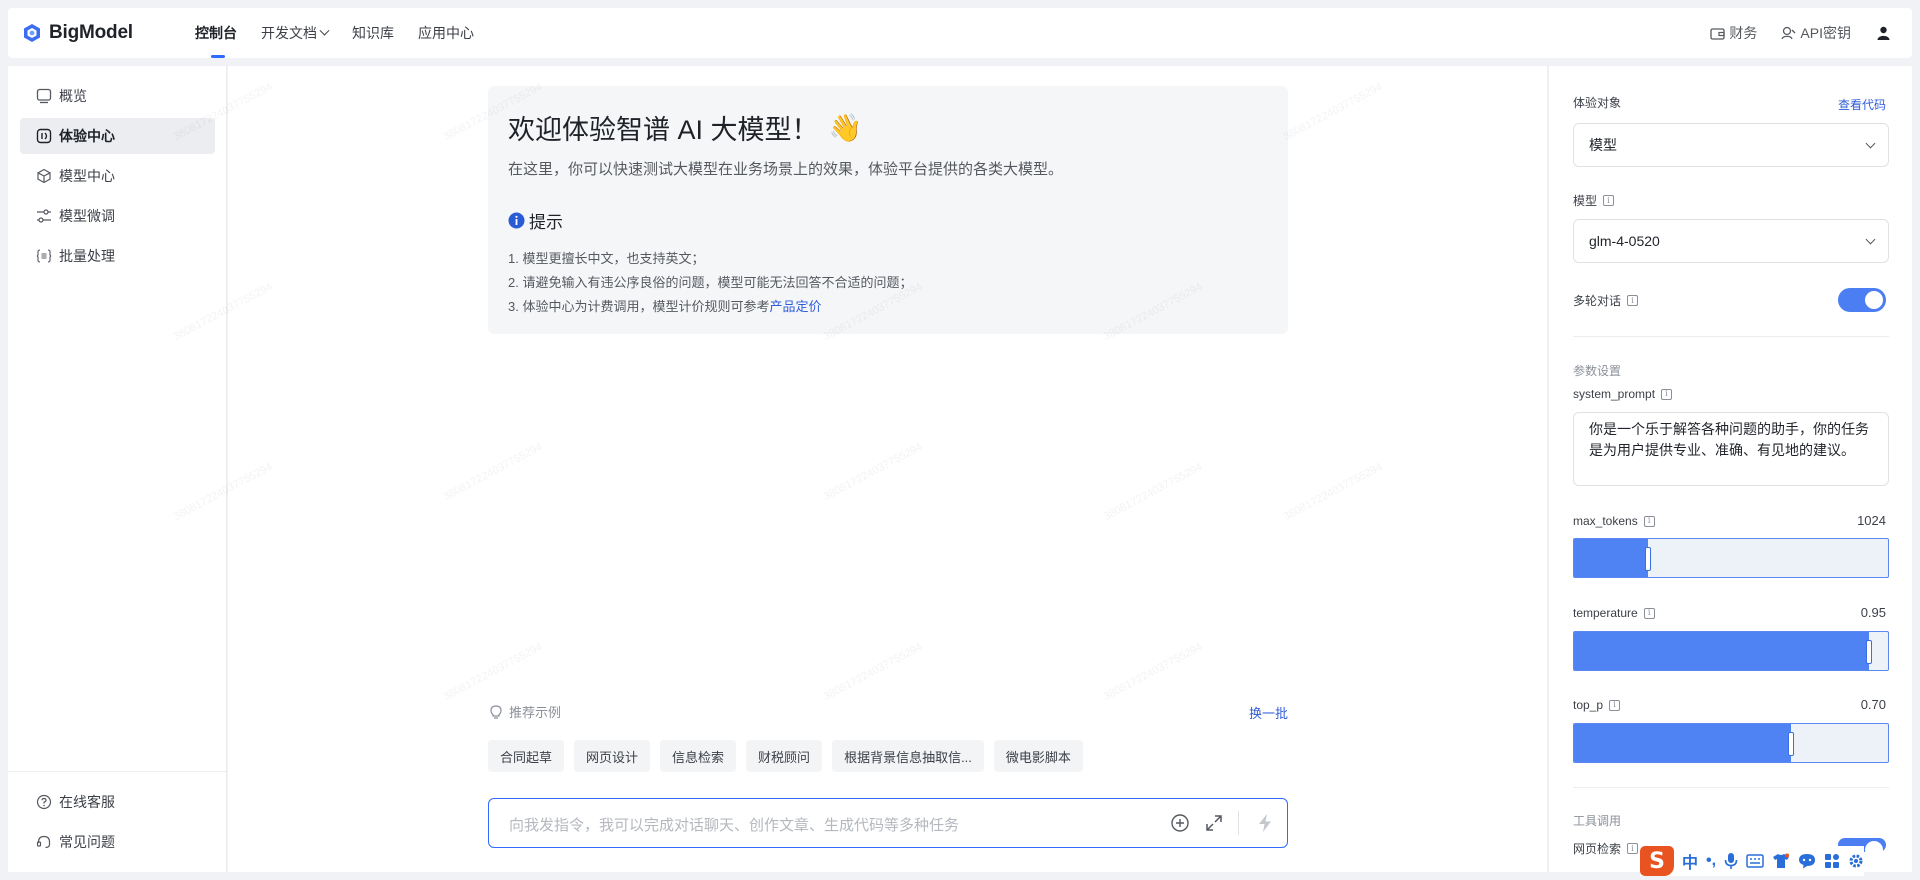 The width and height of the screenshot is (1920, 880). Describe the element at coordinates (87, 802) in the screenshot. I see `sidebar-item-label: 在线客服` at that location.